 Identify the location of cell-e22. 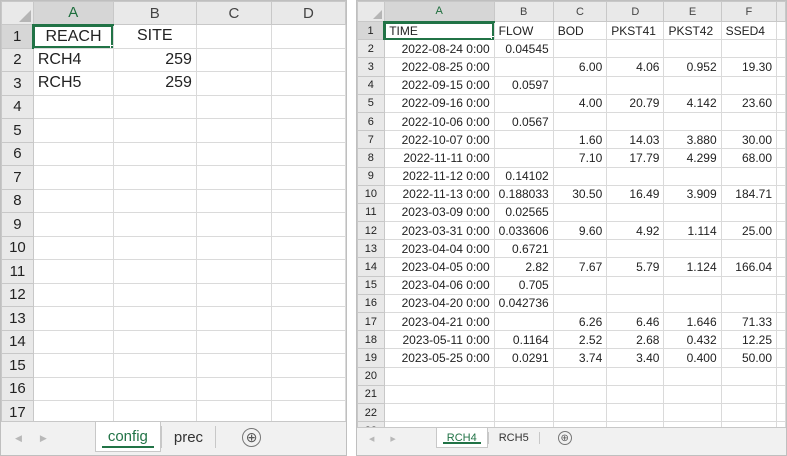
(692, 412).